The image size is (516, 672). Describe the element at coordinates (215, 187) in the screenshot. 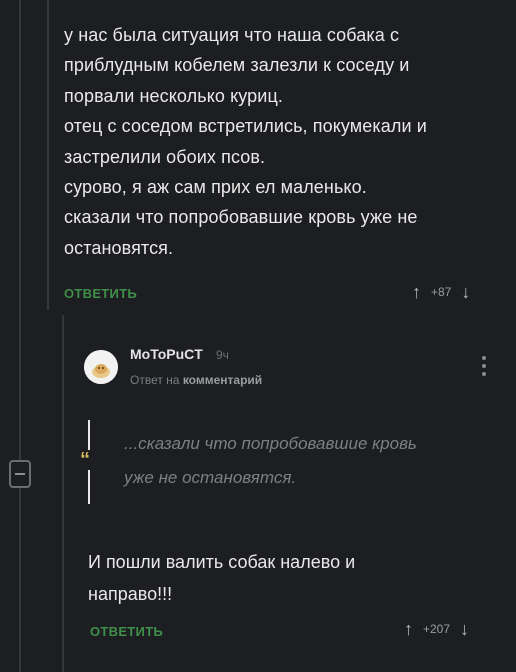

I see `parent-comment-line: сурово, я аж сам прих ел маленько.` at that location.